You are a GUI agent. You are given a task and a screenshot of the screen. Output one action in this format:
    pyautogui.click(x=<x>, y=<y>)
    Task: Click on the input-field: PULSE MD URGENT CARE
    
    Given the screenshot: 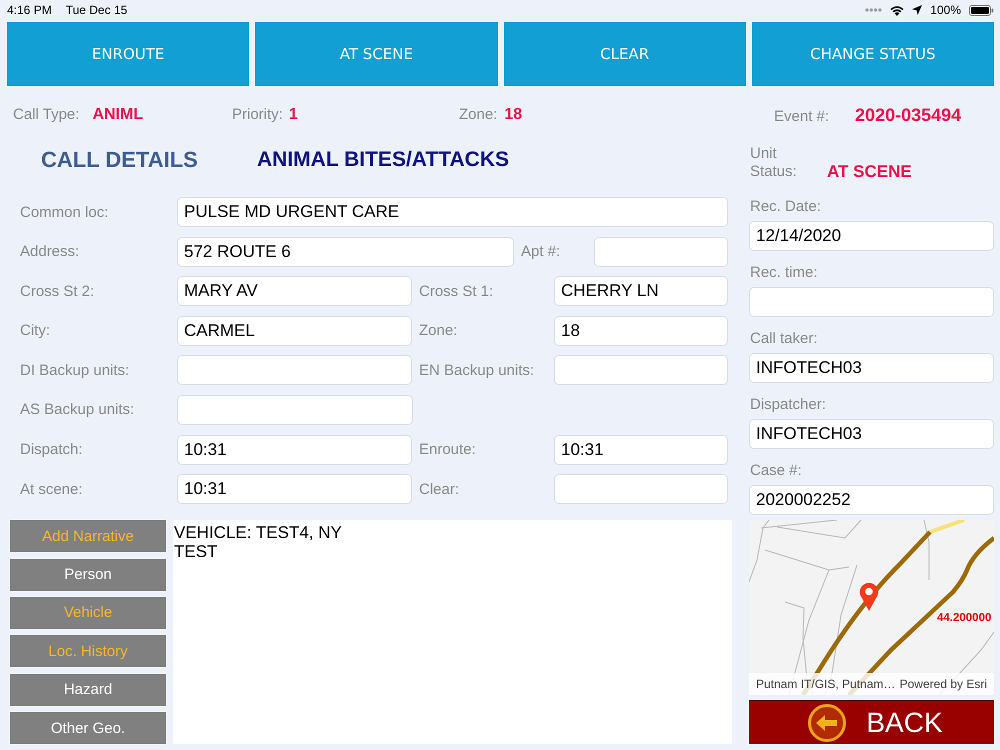 What is the action you would take?
    pyautogui.click(x=452, y=212)
    